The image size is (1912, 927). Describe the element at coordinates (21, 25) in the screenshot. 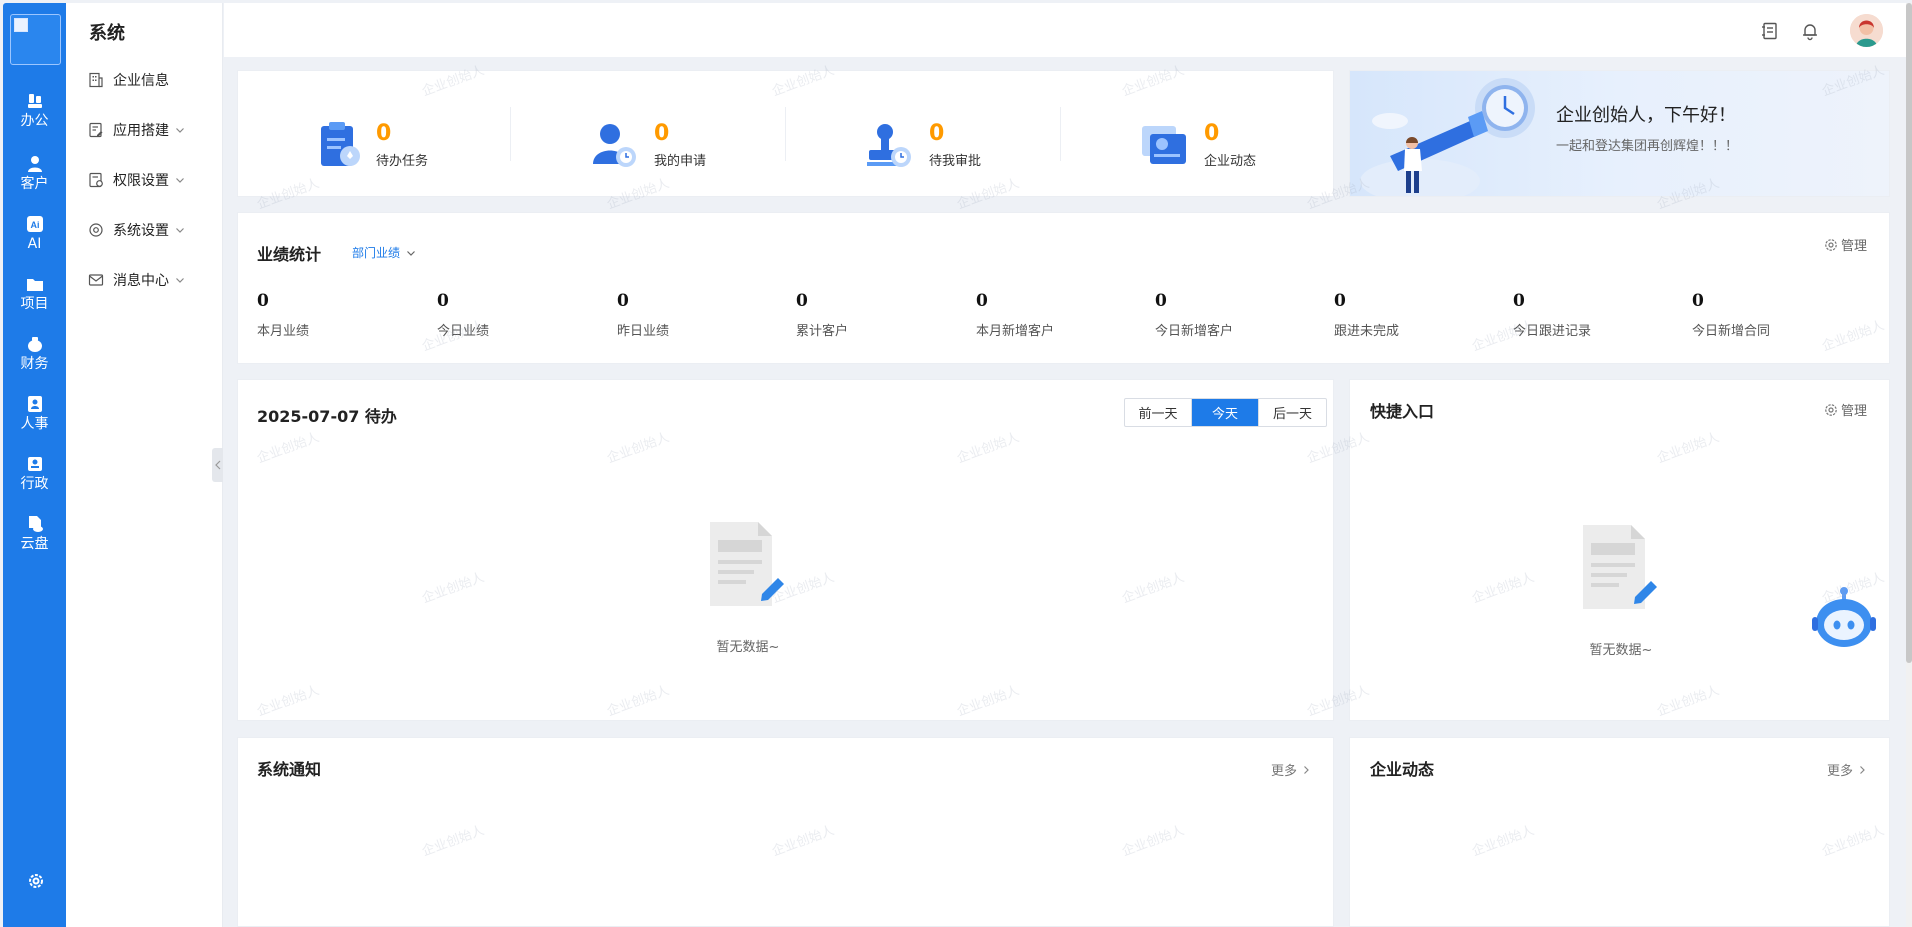

I see `broken-image-icon` at that location.